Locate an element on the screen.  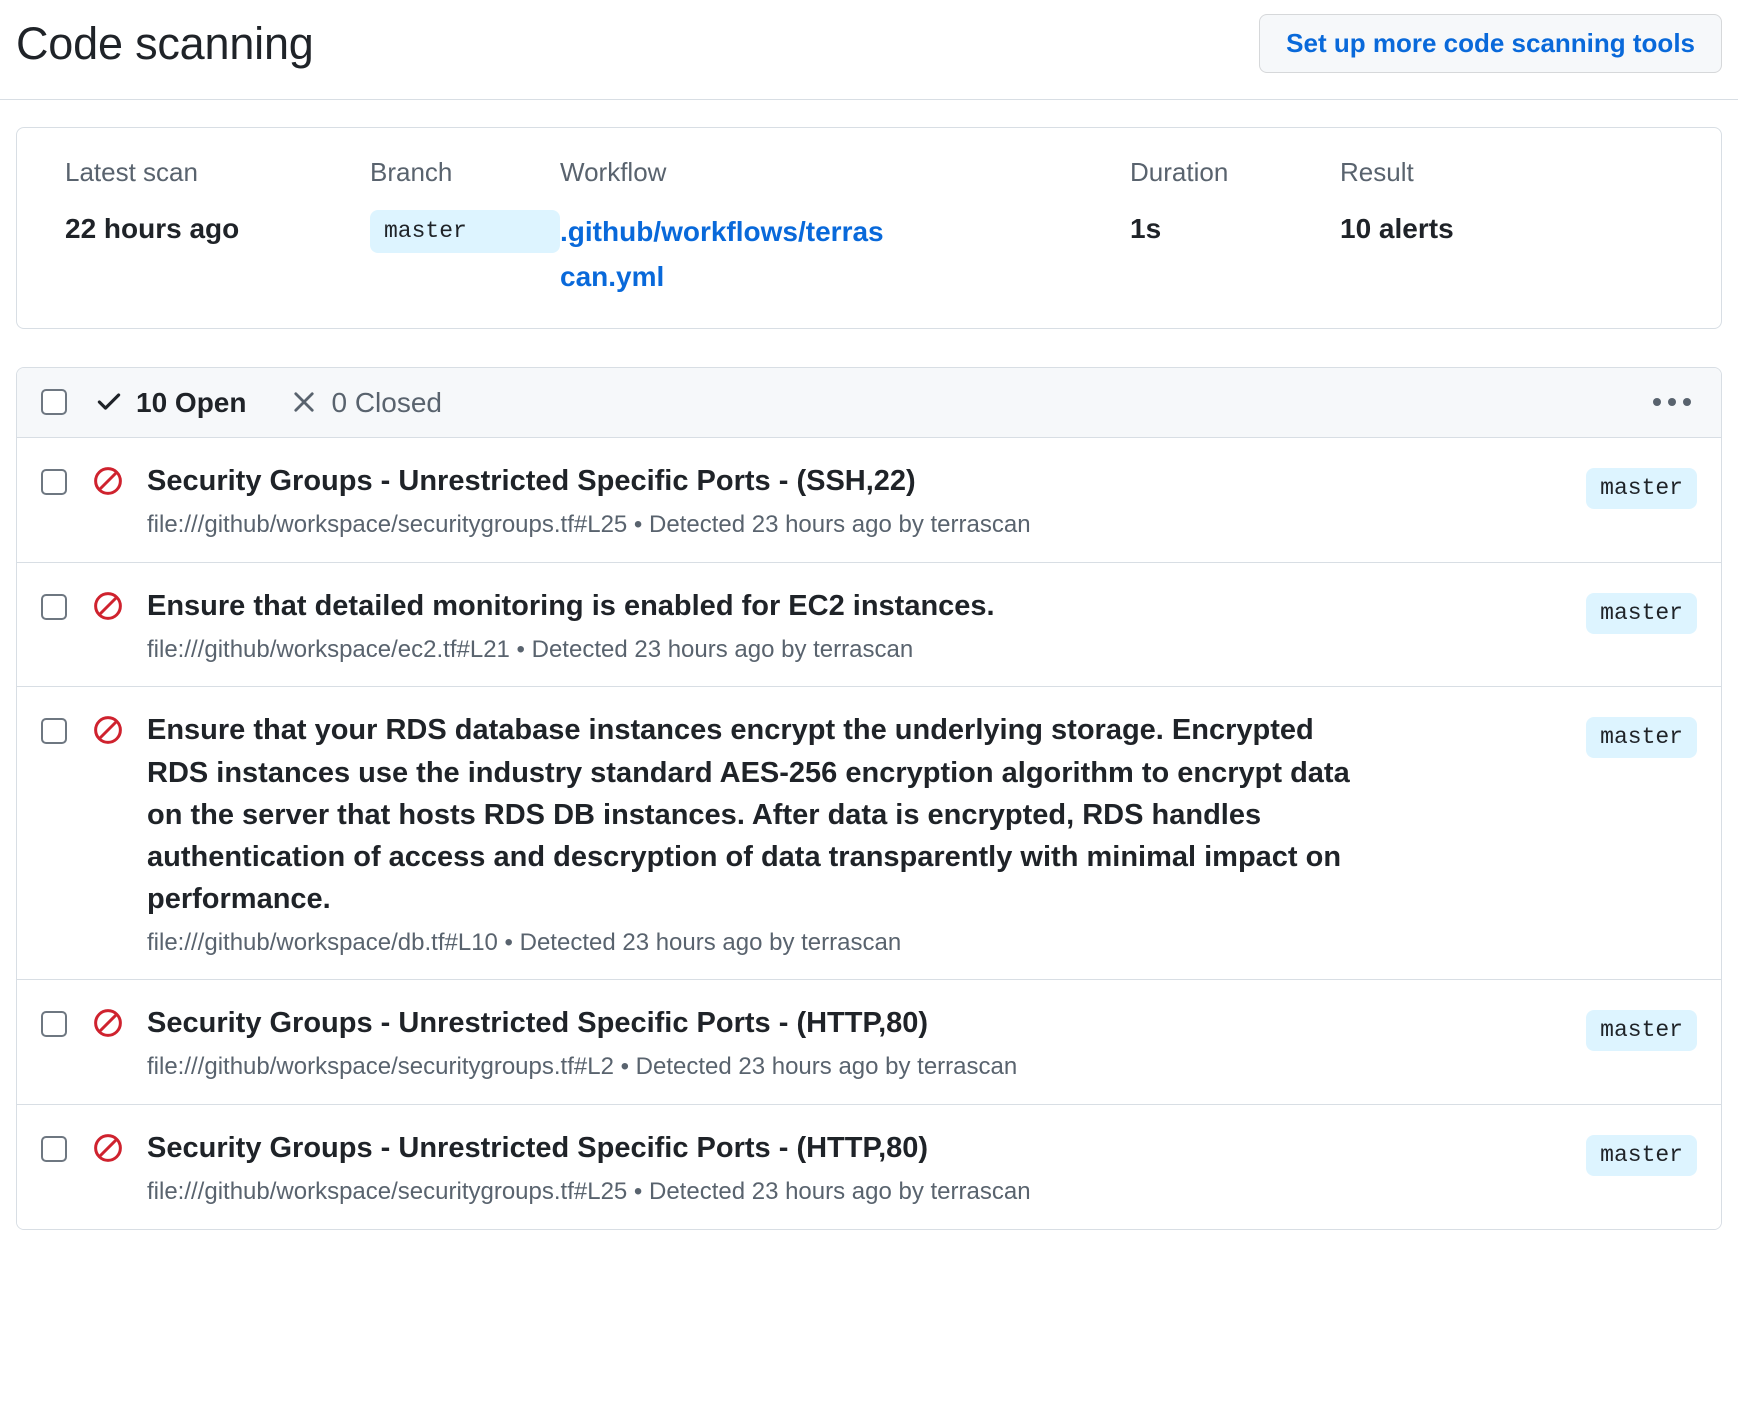
check-icon is located at coordinates (109, 402).